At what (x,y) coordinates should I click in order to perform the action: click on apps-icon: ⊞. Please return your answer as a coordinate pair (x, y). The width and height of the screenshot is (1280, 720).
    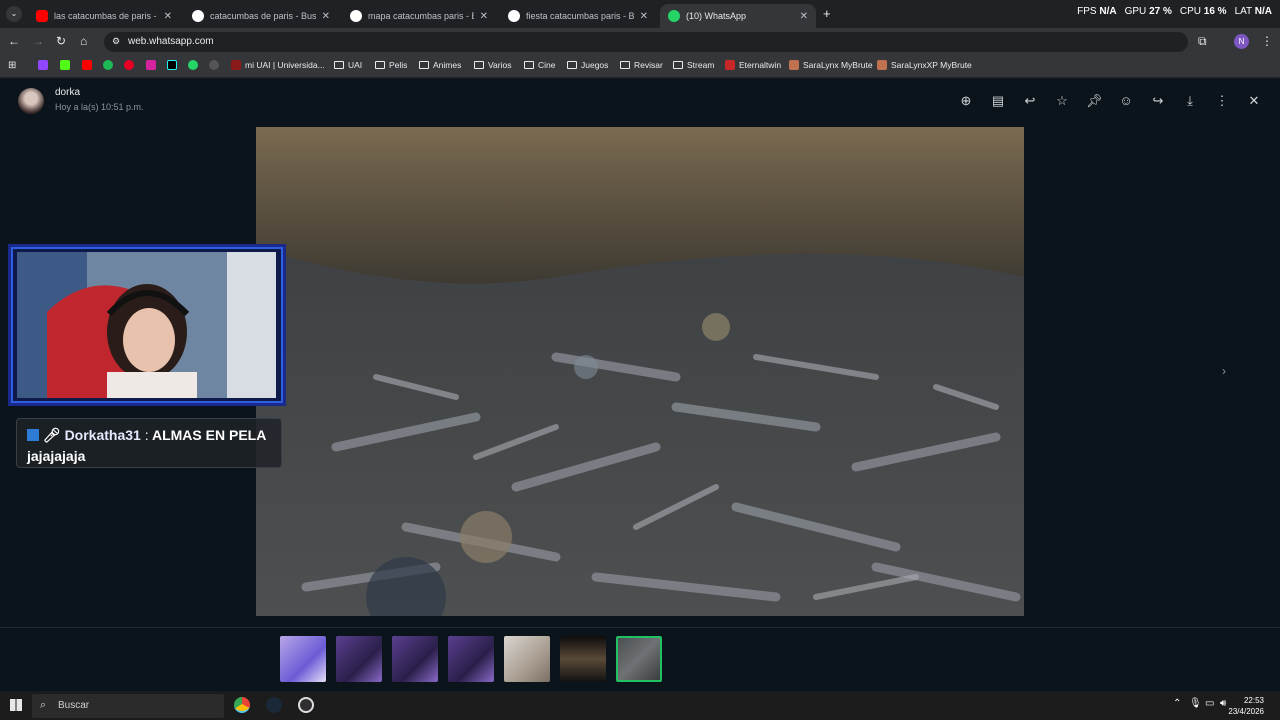
    Looking at the image, I should click on (12, 65).